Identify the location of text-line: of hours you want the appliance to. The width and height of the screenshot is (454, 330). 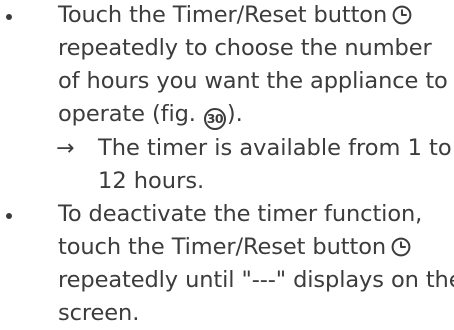
(253, 81).